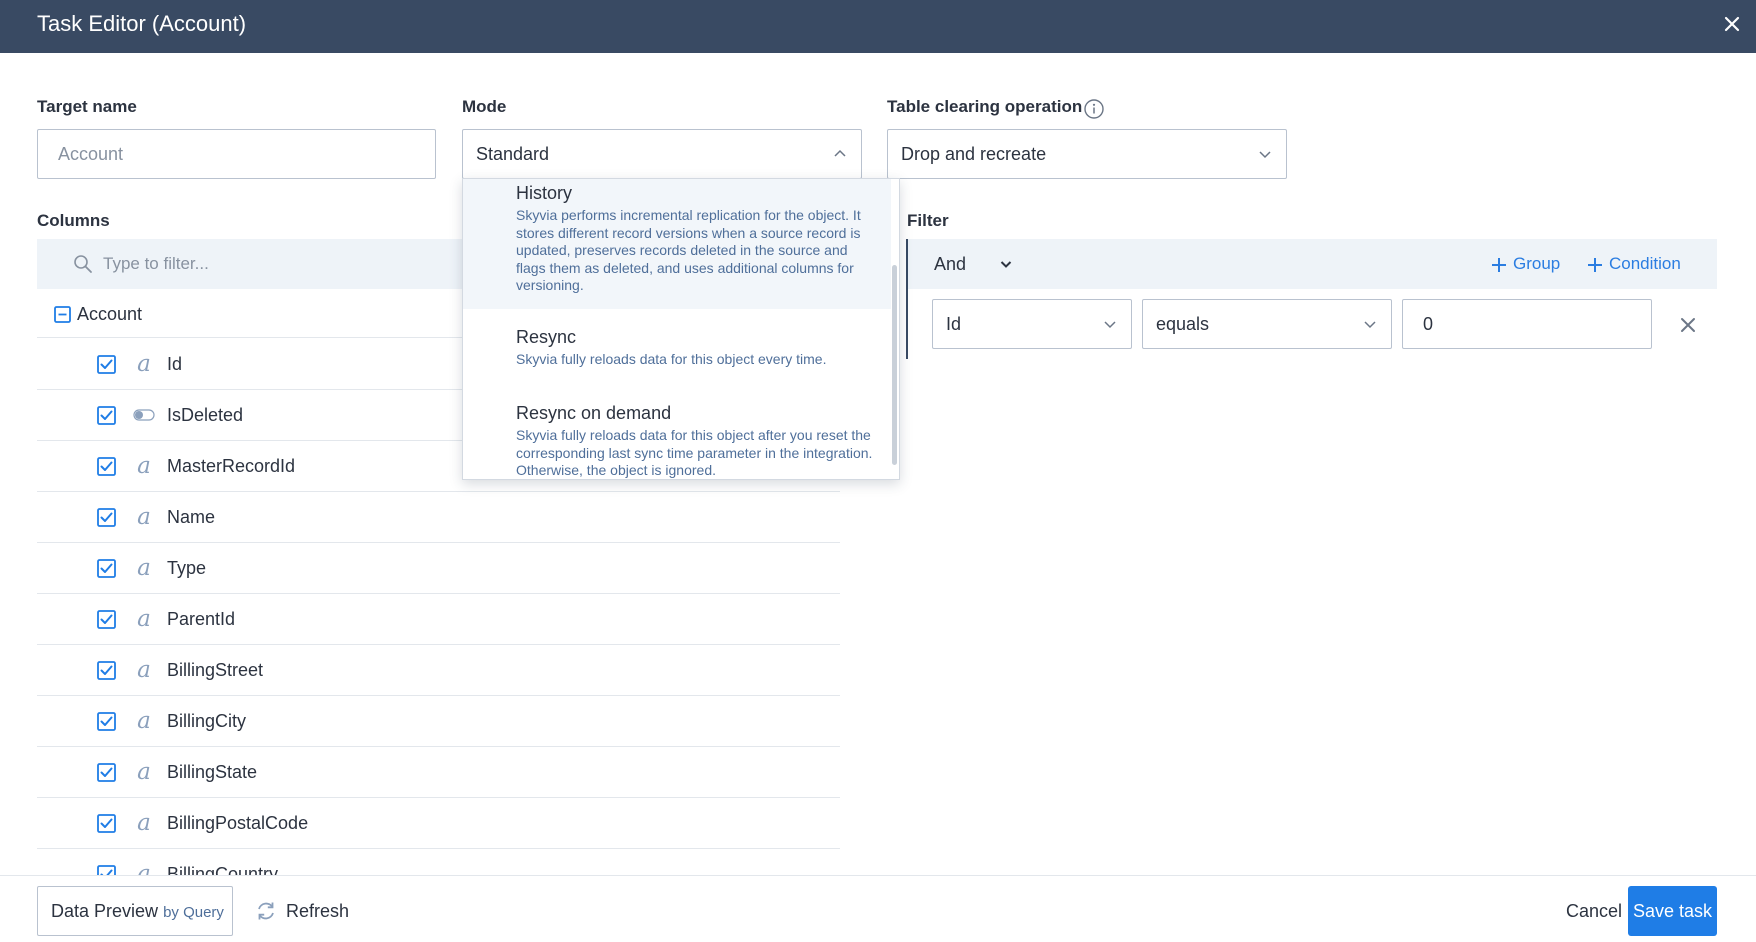 The image size is (1756, 942). What do you see at coordinates (878, 26) in the screenshot?
I see `window-header: Task Editor (Account)` at bounding box center [878, 26].